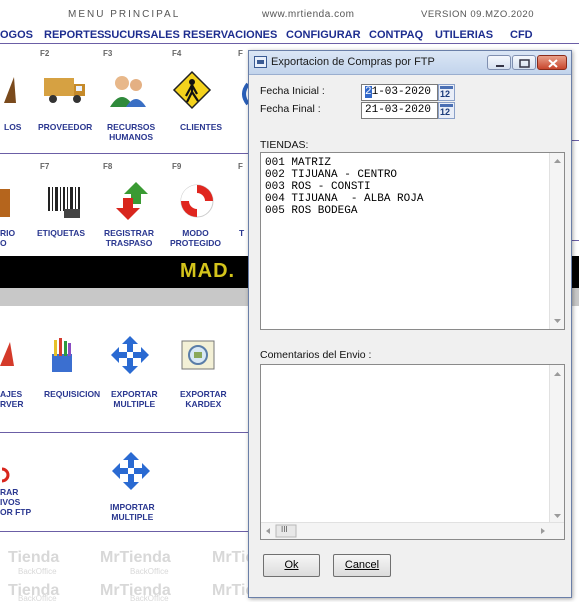  I want to click on kardex-icon, so click(198, 355).